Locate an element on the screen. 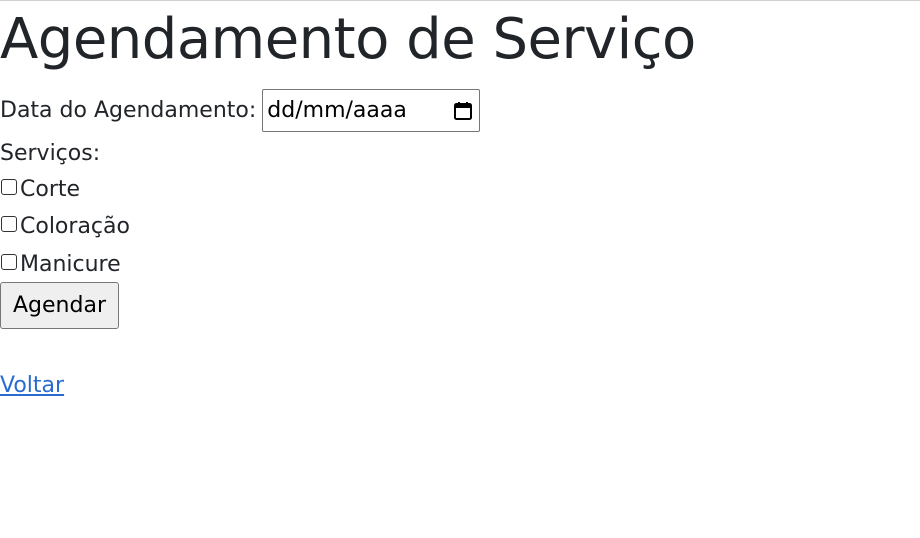 Image resolution: width=920 pixels, height=538 pixels. calendar-icon is located at coordinates (463, 111).